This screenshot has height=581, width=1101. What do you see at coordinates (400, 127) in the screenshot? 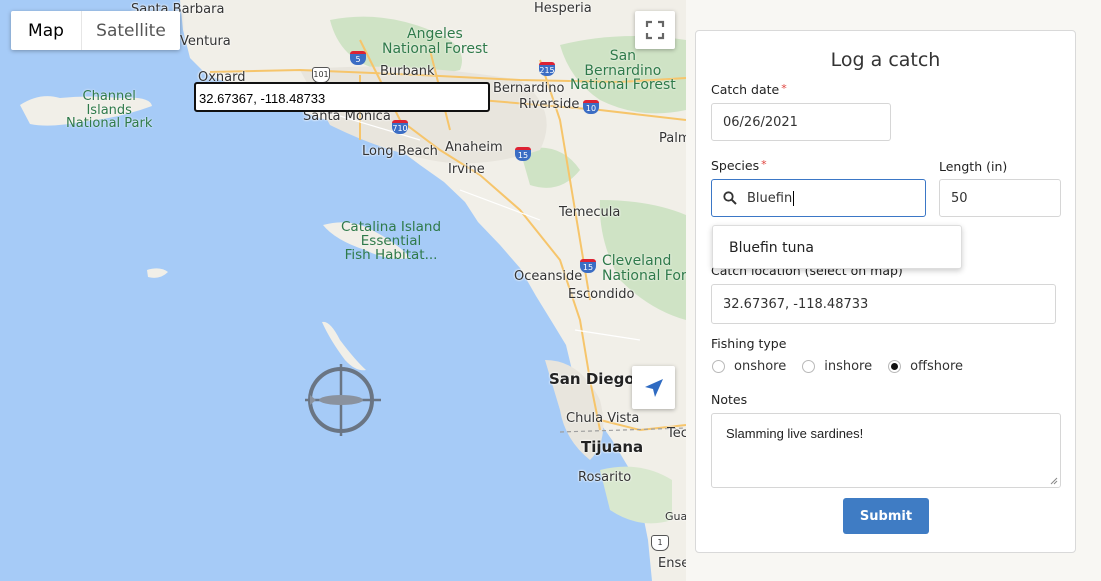
I see `route-710-shield: 710` at bounding box center [400, 127].